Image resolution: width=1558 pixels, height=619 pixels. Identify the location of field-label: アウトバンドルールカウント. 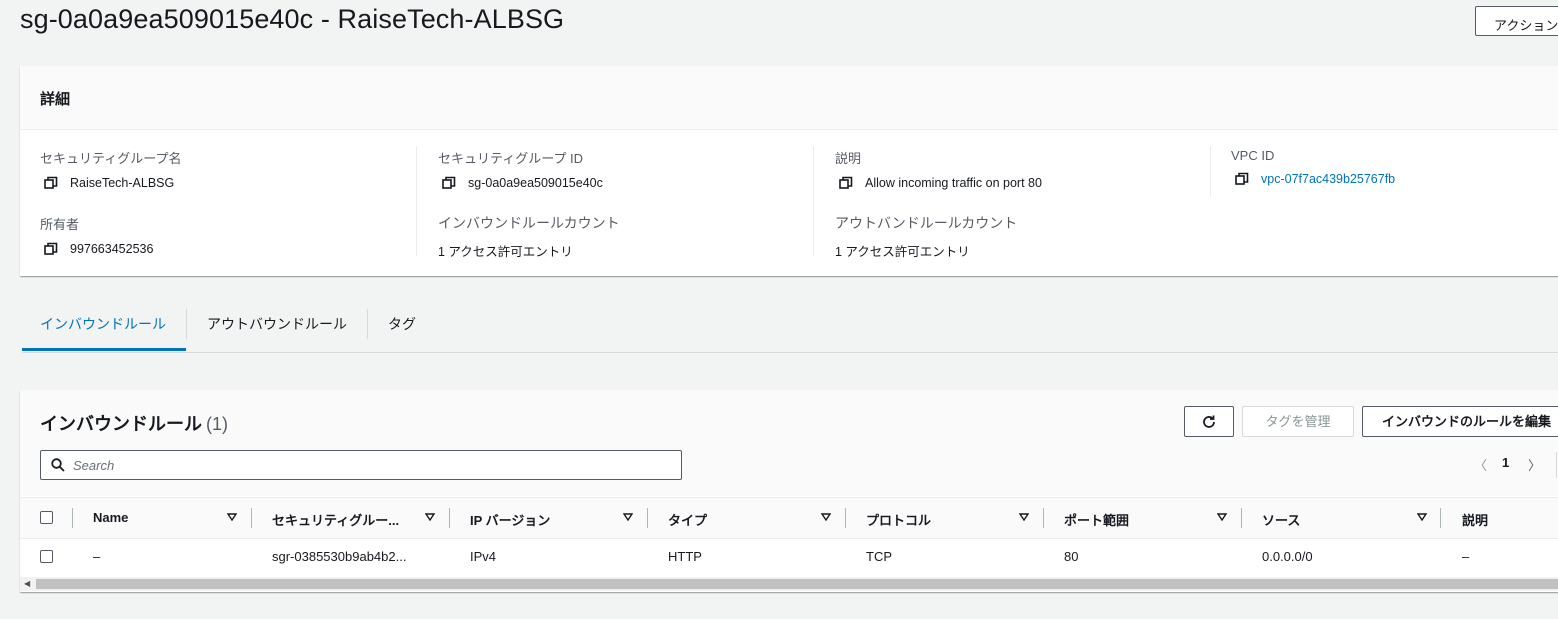
(926, 223).